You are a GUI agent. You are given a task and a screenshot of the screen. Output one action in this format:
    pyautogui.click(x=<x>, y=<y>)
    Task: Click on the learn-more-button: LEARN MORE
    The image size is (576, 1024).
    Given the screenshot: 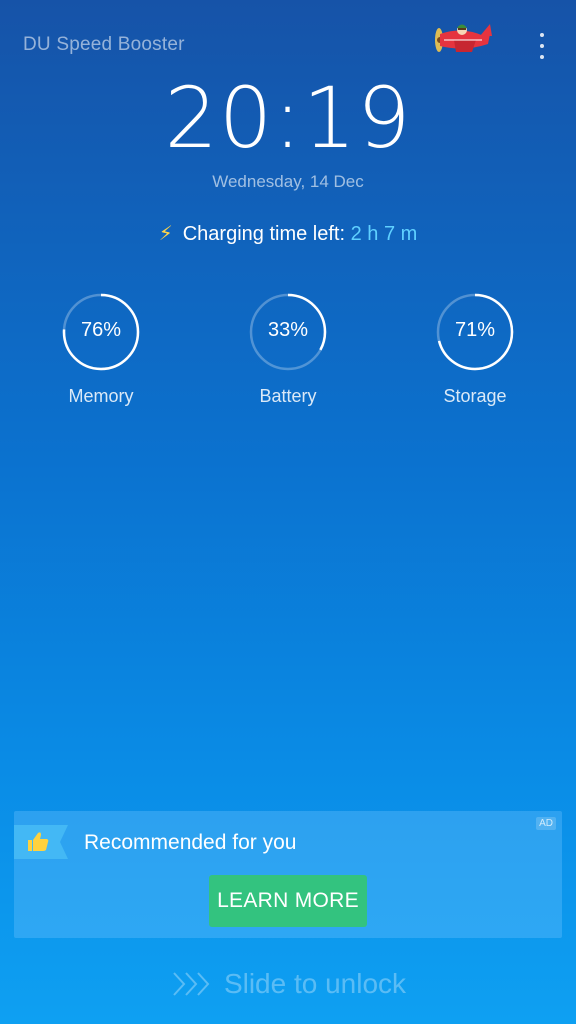 What is the action you would take?
    pyautogui.click(x=288, y=901)
    